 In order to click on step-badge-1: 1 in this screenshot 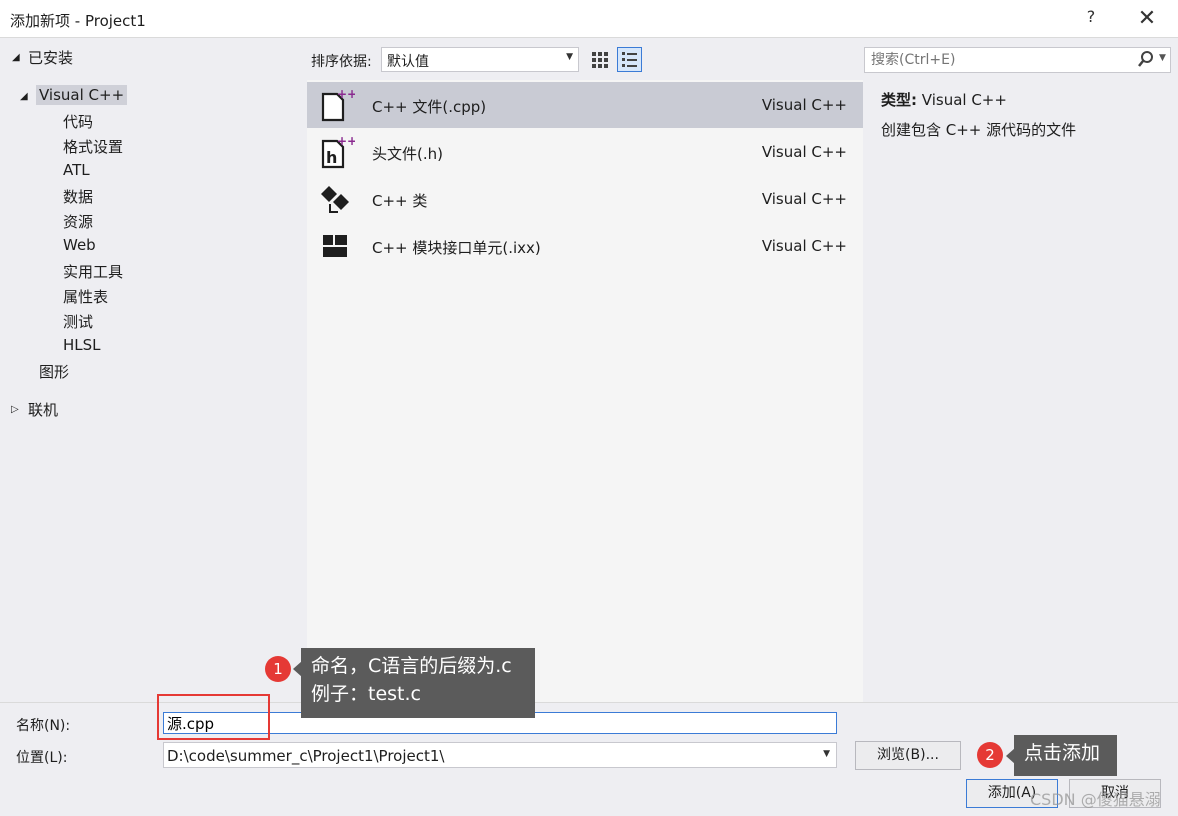, I will do `click(278, 669)`.